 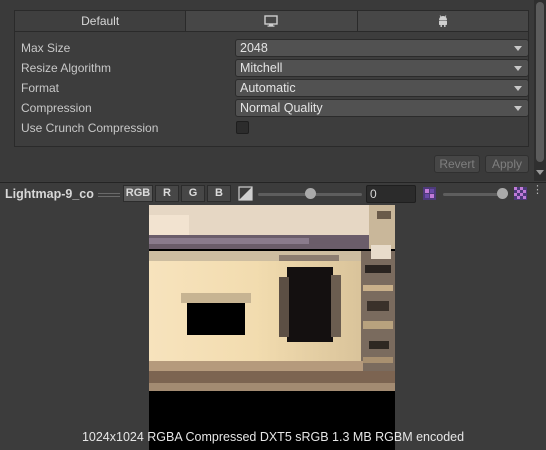 What do you see at coordinates (49, 194) in the screenshot?
I see `preview-title: Lightmap-9_co` at bounding box center [49, 194].